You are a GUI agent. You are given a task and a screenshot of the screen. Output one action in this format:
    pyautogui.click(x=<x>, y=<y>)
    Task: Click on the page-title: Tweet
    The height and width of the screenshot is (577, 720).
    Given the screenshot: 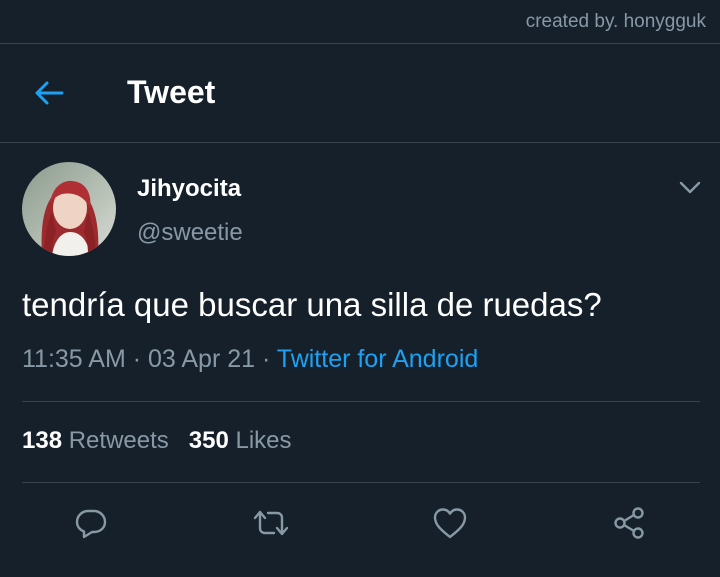 What is the action you would take?
    pyautogui.click(x=171, y=92)
    